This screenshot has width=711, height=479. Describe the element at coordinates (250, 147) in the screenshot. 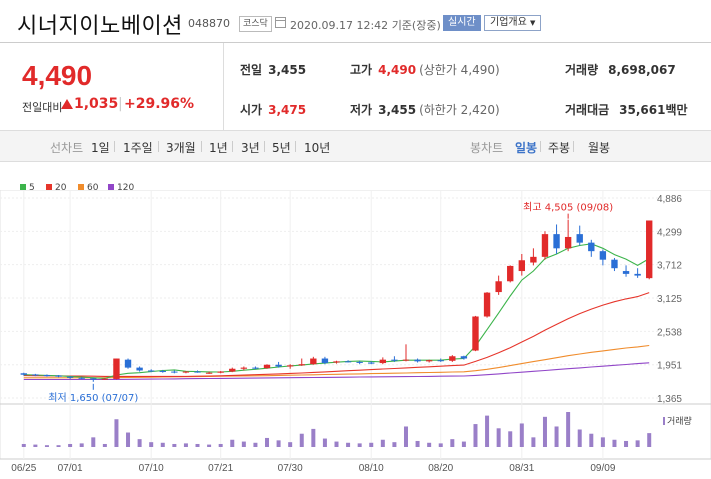

I see `tab-3y: 3년` at that location.